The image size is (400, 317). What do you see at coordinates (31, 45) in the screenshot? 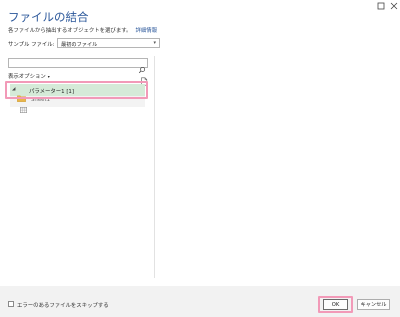
I see `sample-file-label: サンプル ファイル:` at bounding box center [31, 45].